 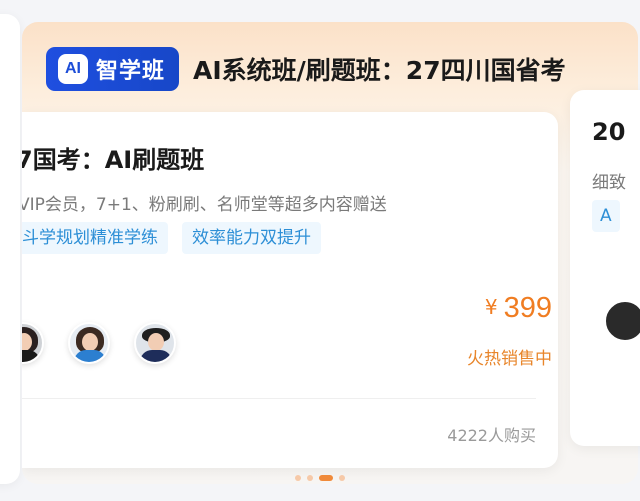 I want to click on next-teacher-avatar, so click(x=622, y=321).